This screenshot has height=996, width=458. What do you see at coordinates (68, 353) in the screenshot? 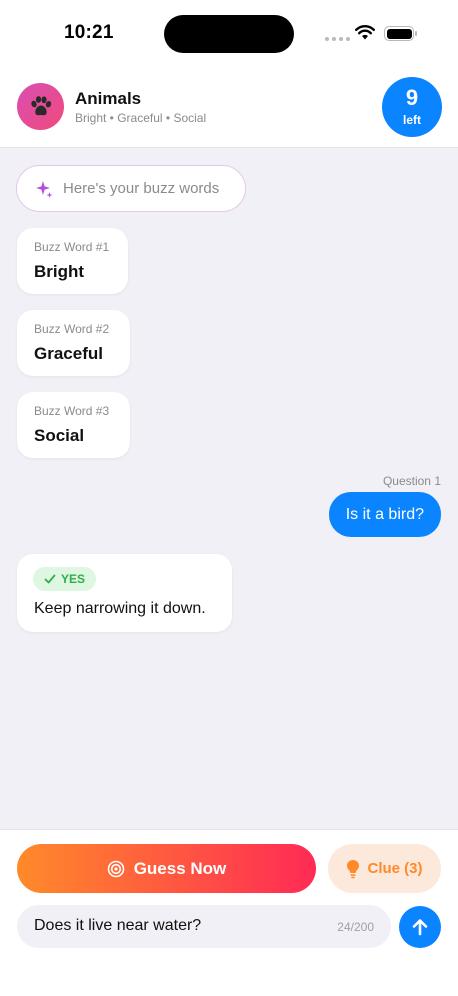
I see `buzz-word-value: Graceful` at bounding box center [68, 353].